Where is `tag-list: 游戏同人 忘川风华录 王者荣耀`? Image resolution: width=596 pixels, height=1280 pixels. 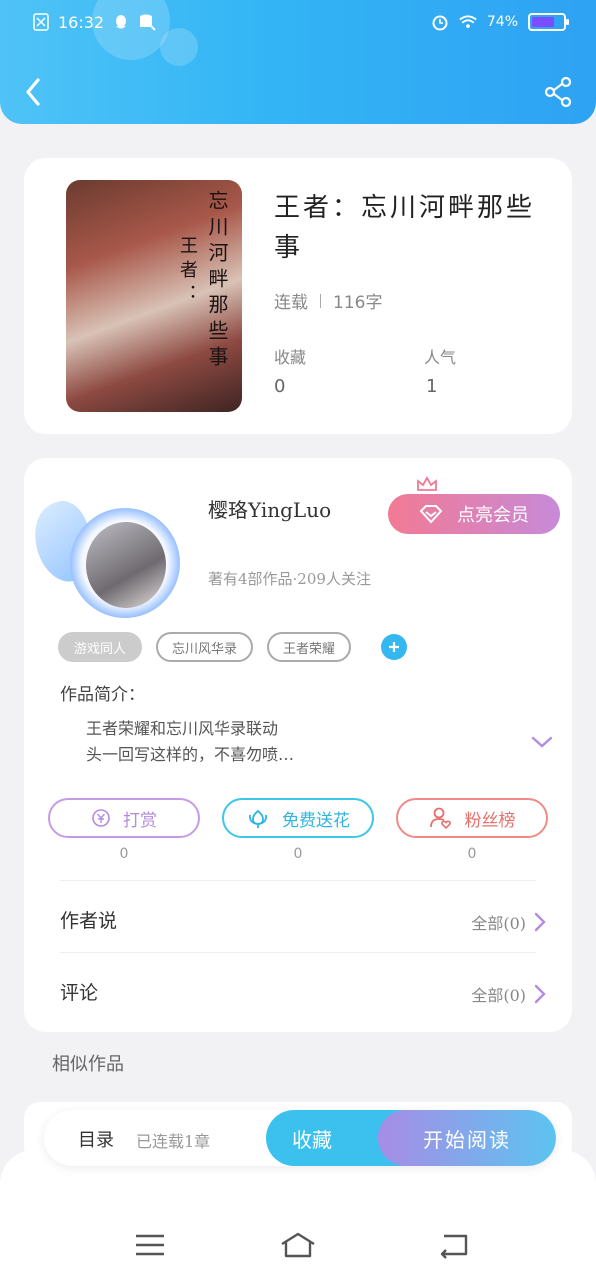 tag-list: 游戏同人 忘川风华录 王者荣耀 is located at coordinates (233, 647).